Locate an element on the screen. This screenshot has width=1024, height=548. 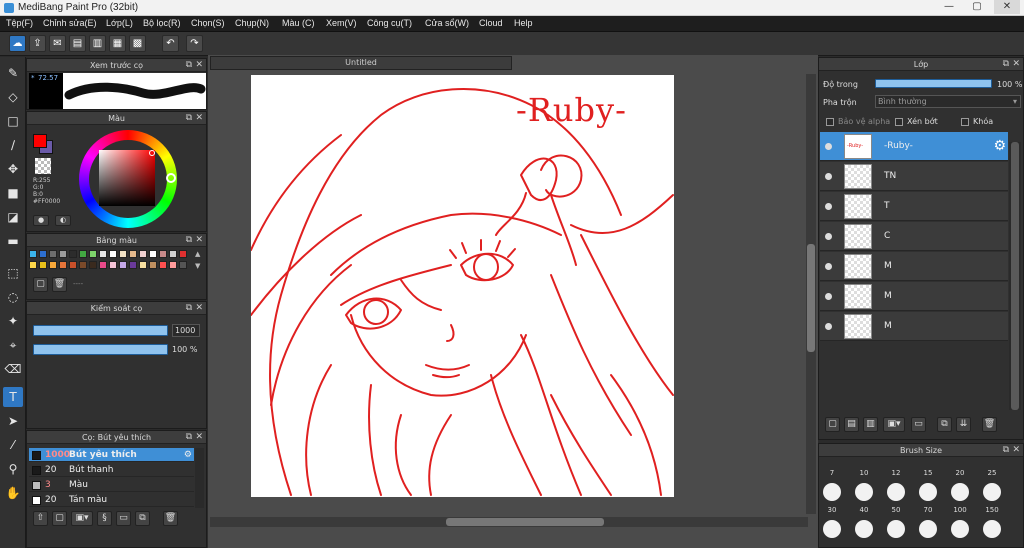
folder-icon: ▭ is located at coordinates (123, 518).